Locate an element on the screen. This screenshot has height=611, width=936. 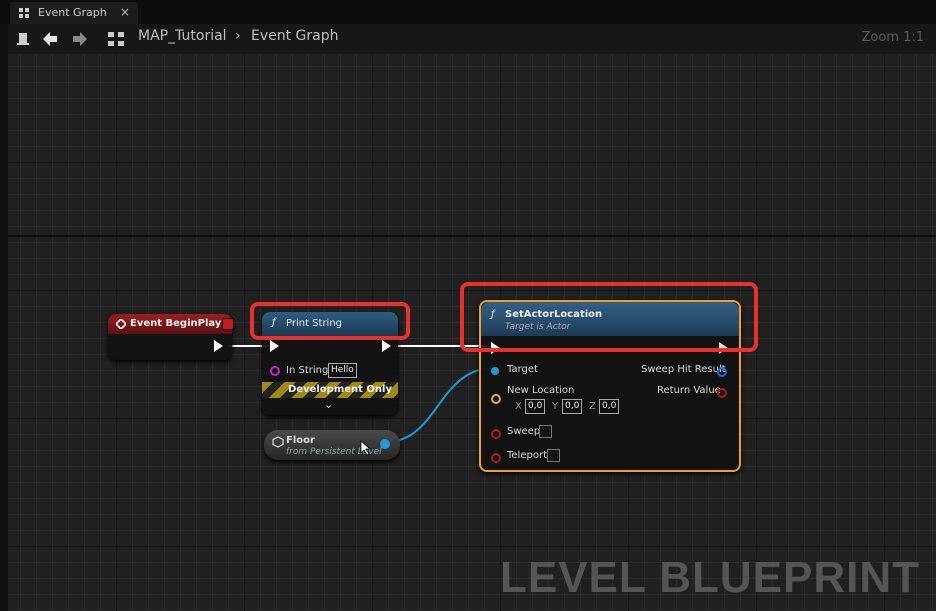
return-value-pin is located at coordinates (722, 393).